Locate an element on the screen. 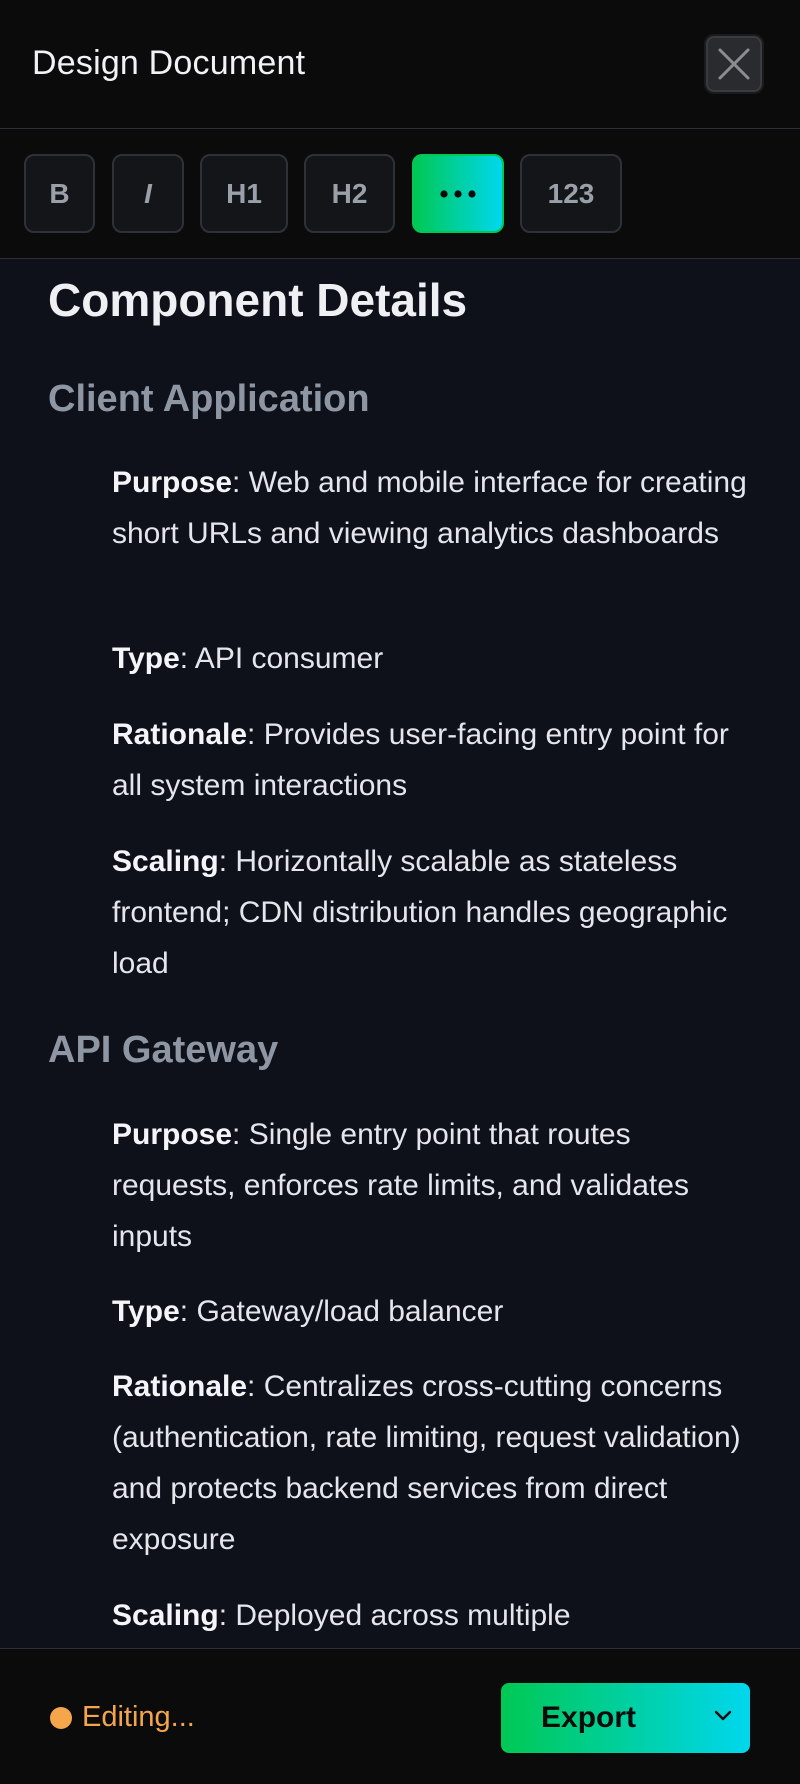 Image resolution: width=800 pixels, height=1784 pixels. subsection-heading: API Gateway is located at coordinates (163, 1050).